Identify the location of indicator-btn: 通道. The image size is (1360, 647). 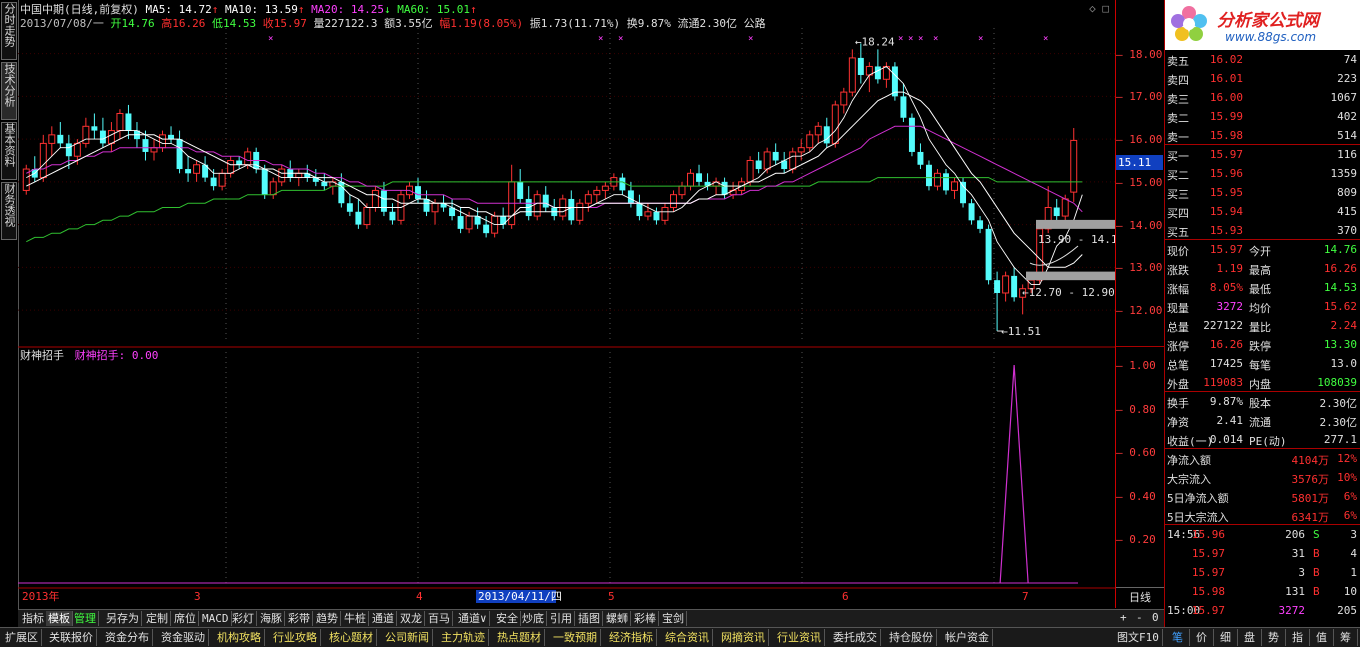
(383, 618).